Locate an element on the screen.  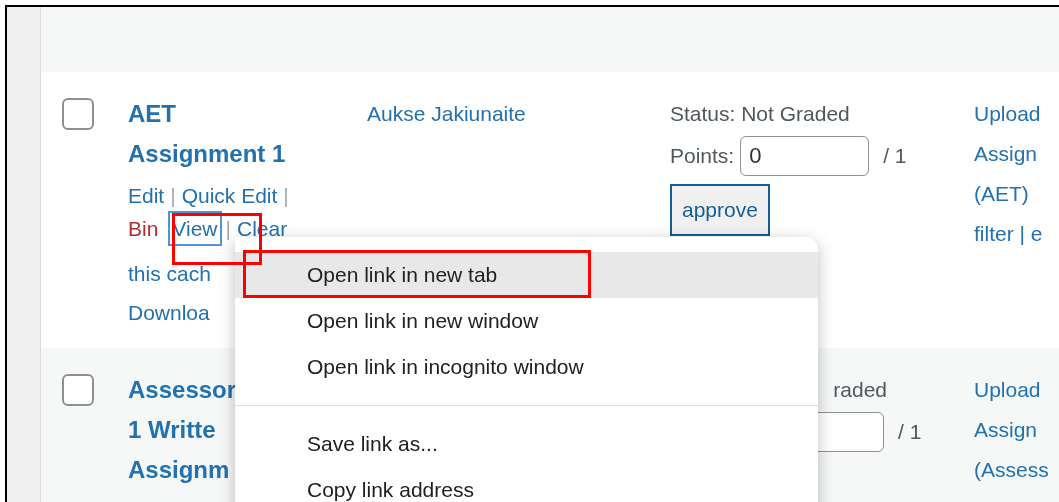
column-link: (Assess is located at coordinates (1011, 470).